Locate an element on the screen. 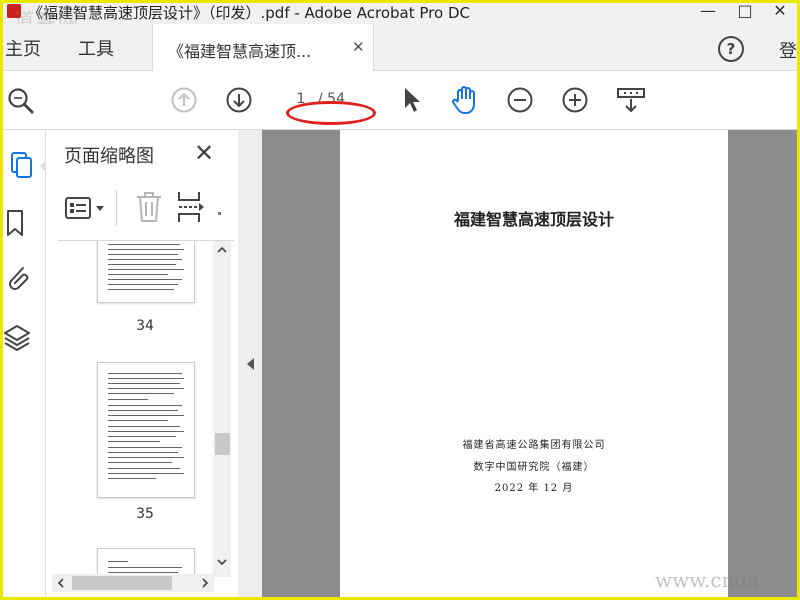 The height and width of the screenshot is (600, 800). bookmark-icon is located at coordinates (15, 223).